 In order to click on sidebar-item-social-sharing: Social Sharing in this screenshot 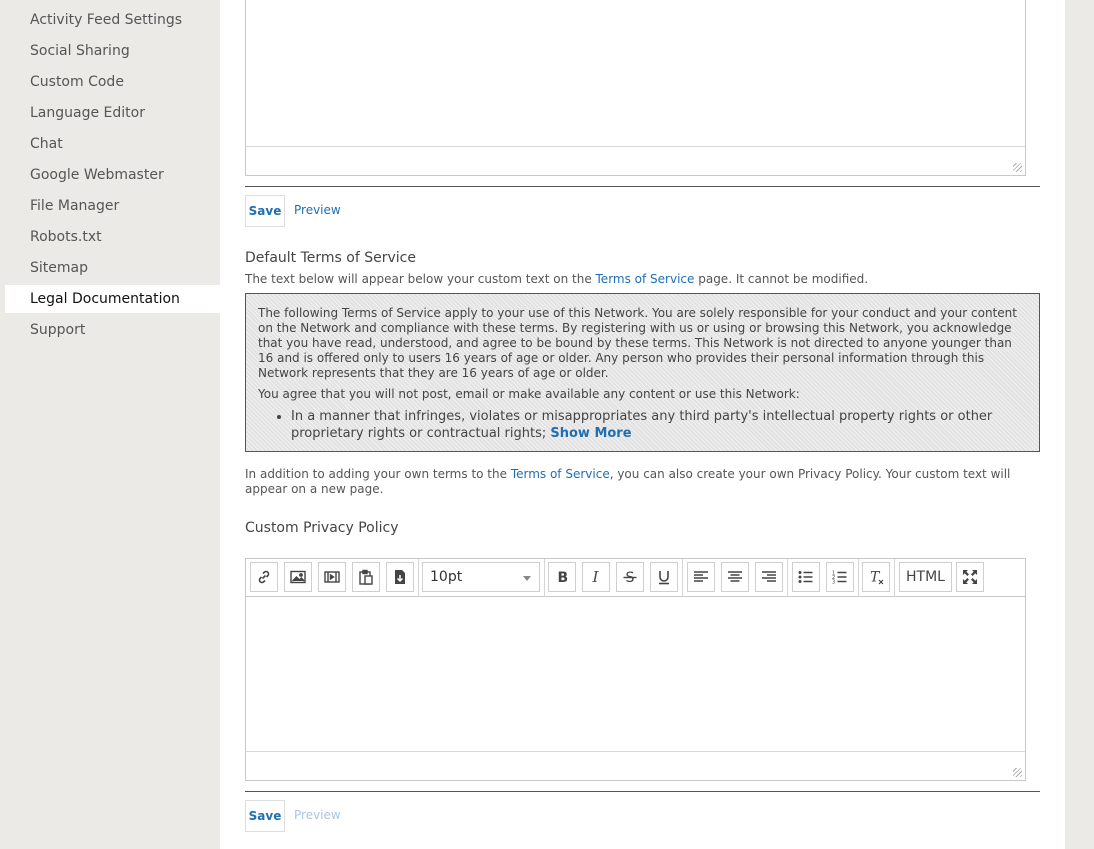, I will do `click(112, 51)`.